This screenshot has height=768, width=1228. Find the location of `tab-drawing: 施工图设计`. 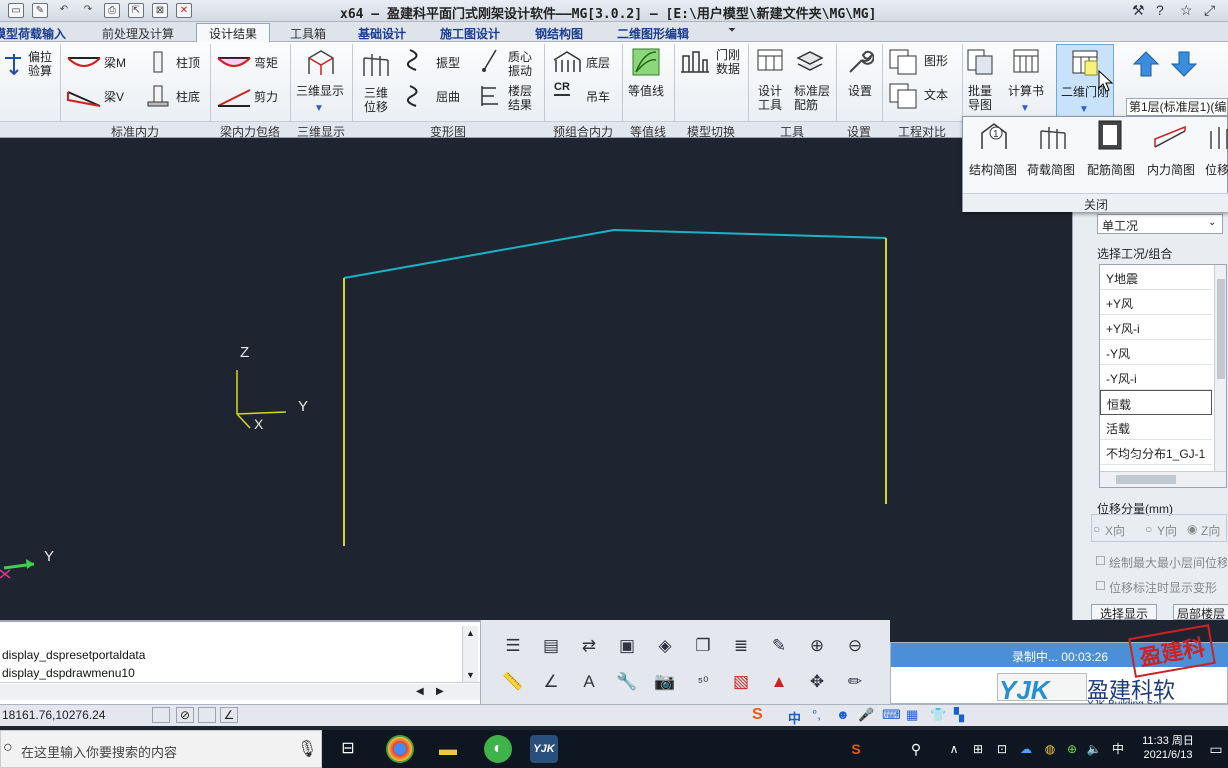

tab-drawing: 施工图设计 is located at coordinates (470, 33).